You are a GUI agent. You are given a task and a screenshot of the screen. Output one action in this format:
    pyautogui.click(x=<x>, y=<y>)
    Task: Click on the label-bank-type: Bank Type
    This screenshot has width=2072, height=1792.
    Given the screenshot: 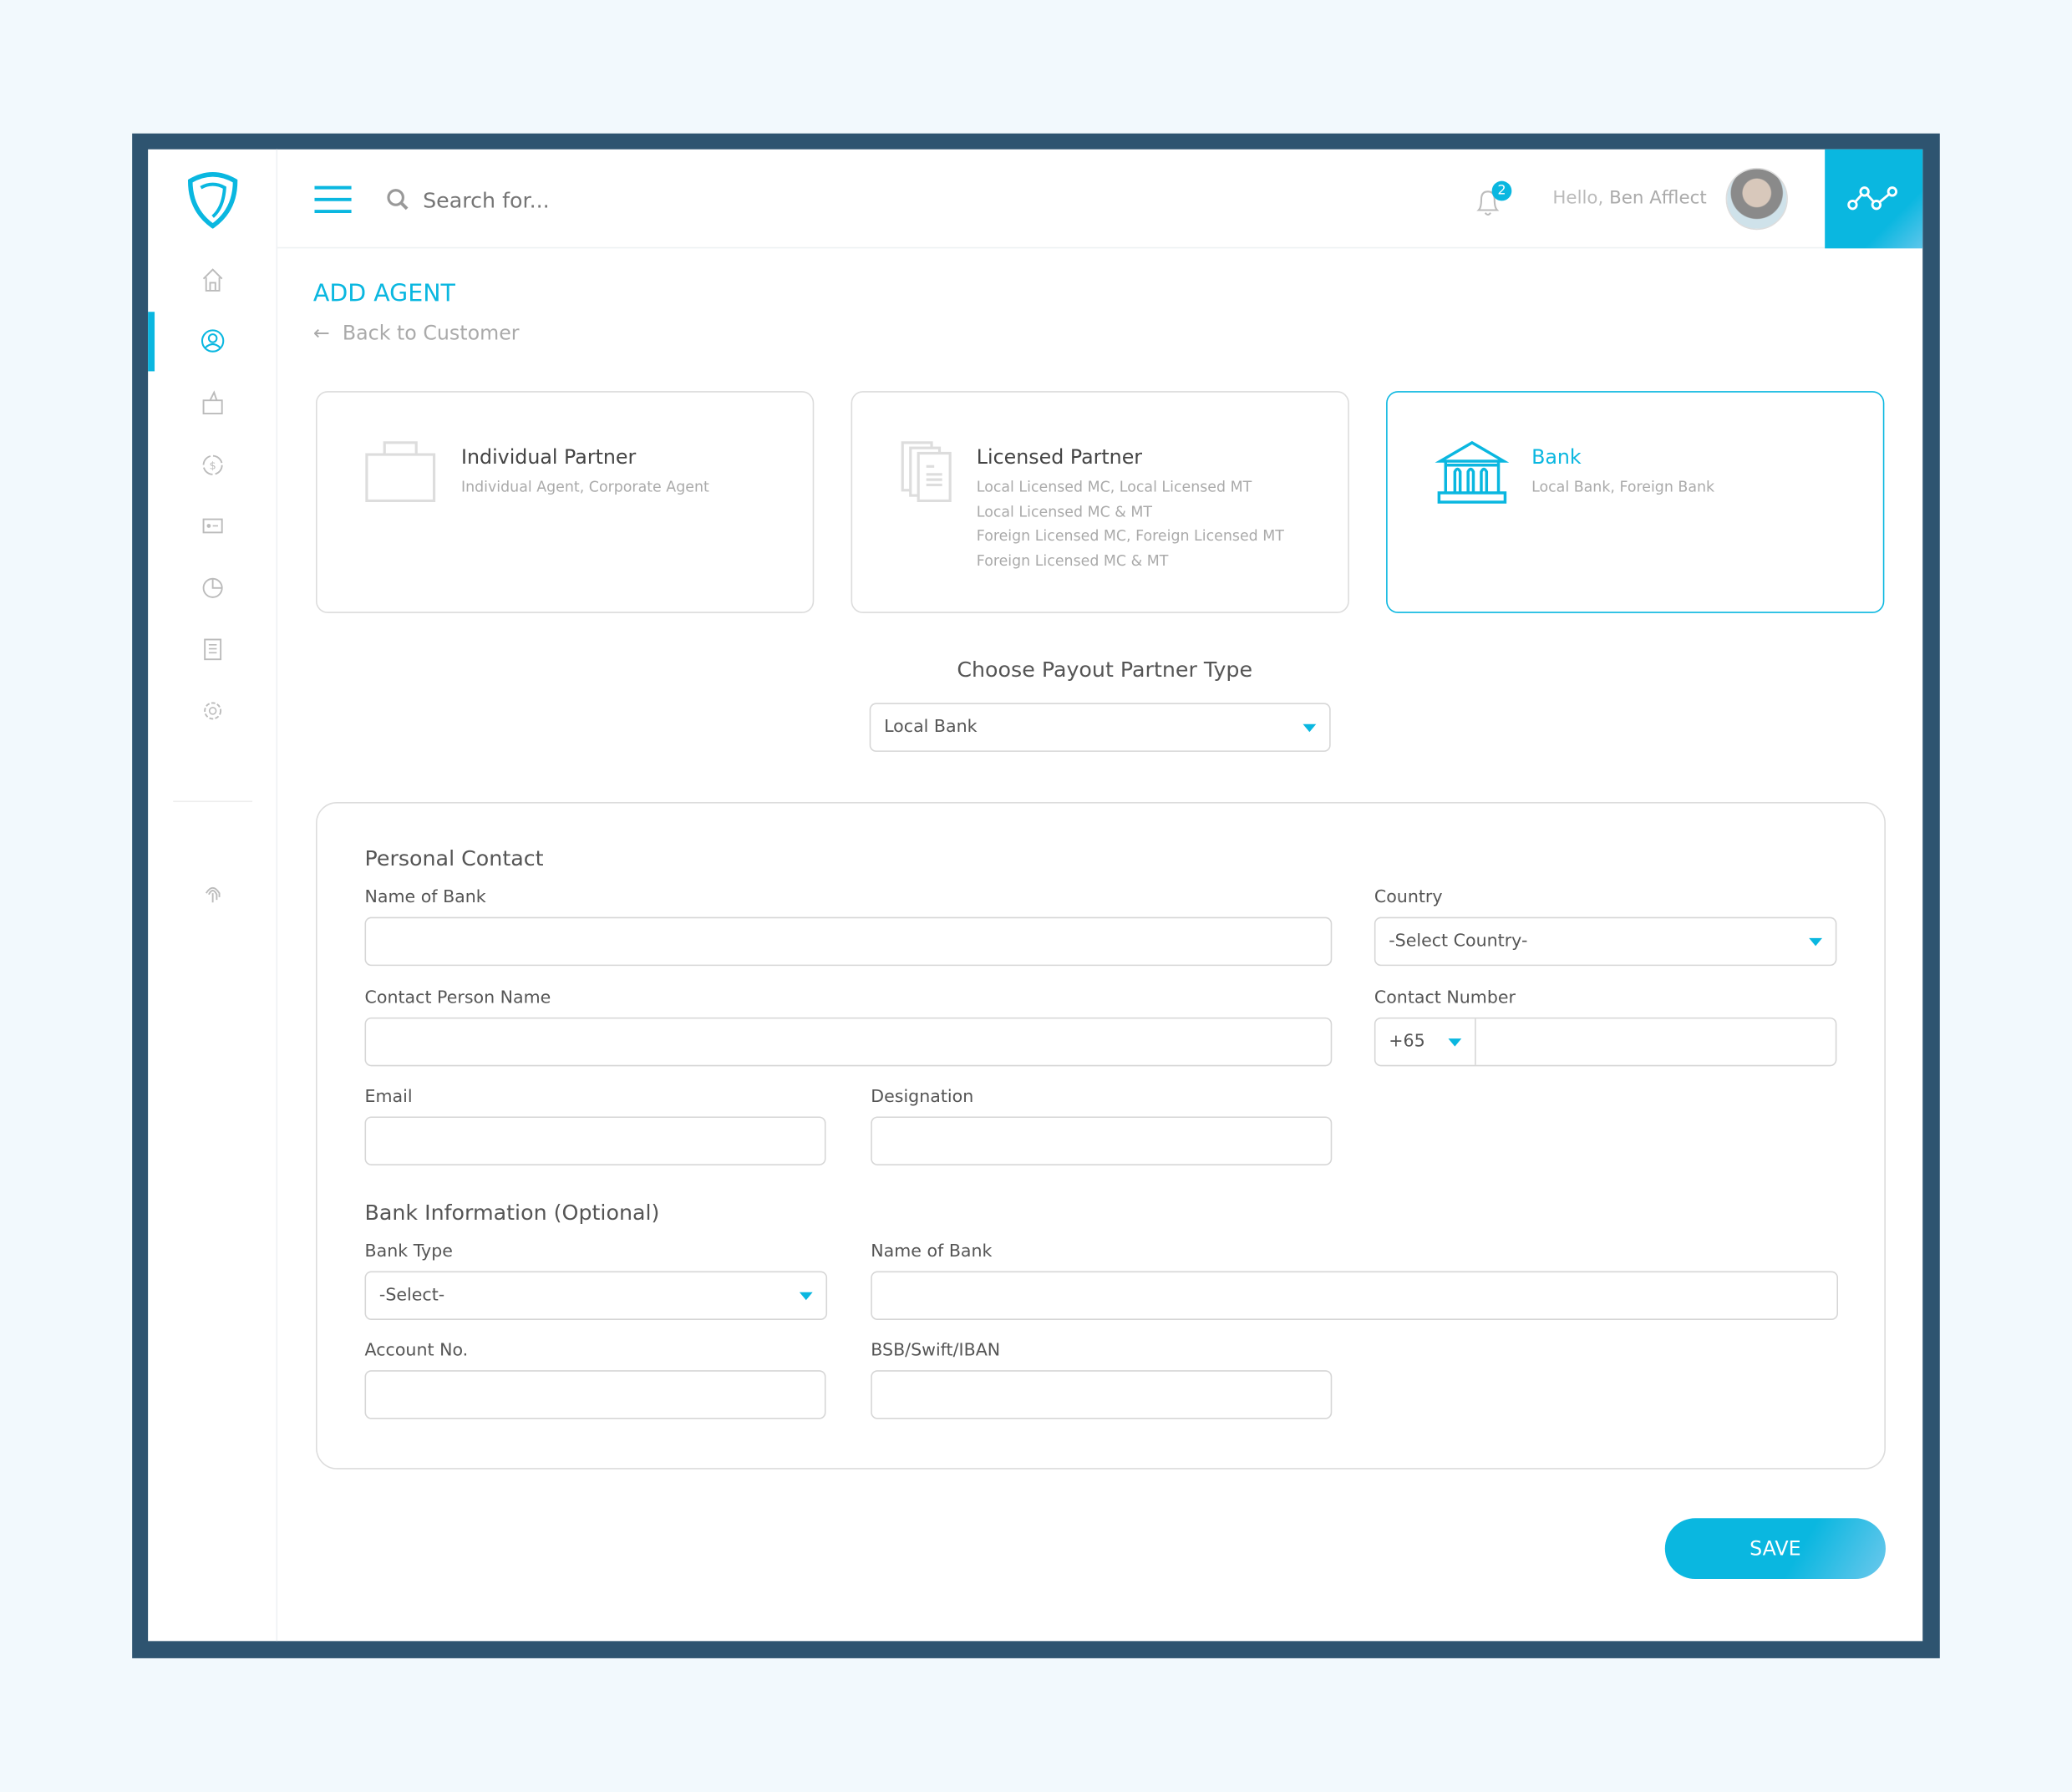 What is the action you would take?
    pyautogui.click(x=408, y=1251)
    